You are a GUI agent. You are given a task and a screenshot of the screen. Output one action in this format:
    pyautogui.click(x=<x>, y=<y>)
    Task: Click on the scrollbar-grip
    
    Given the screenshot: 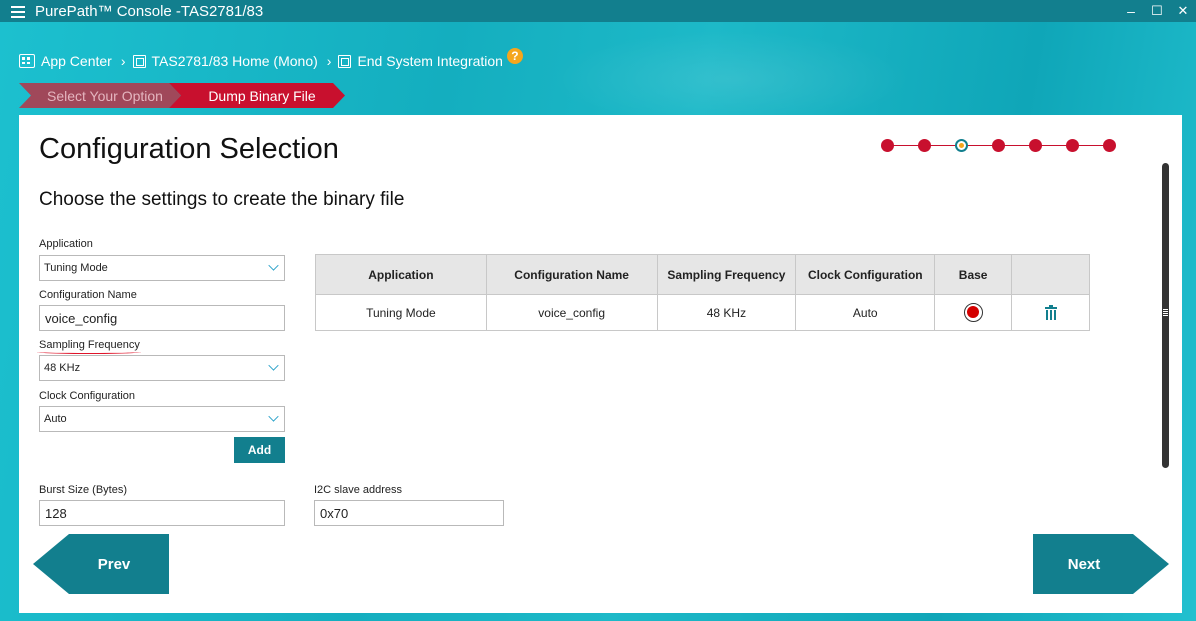 What is the action you would take?
    pyautogui.click(x=1165, y=313)
    